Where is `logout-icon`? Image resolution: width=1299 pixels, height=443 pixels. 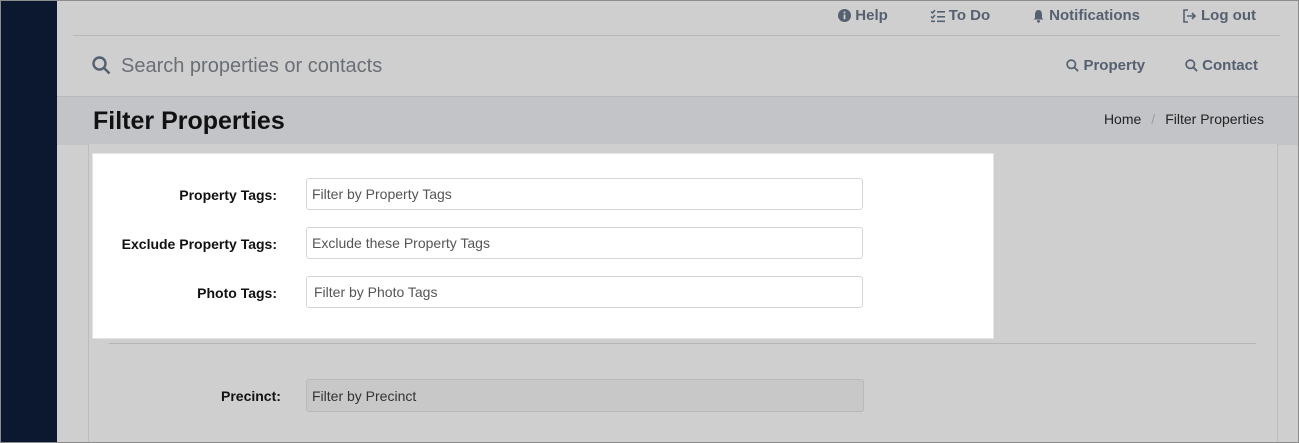
logout-icon is located at coordinates (1190, 15).